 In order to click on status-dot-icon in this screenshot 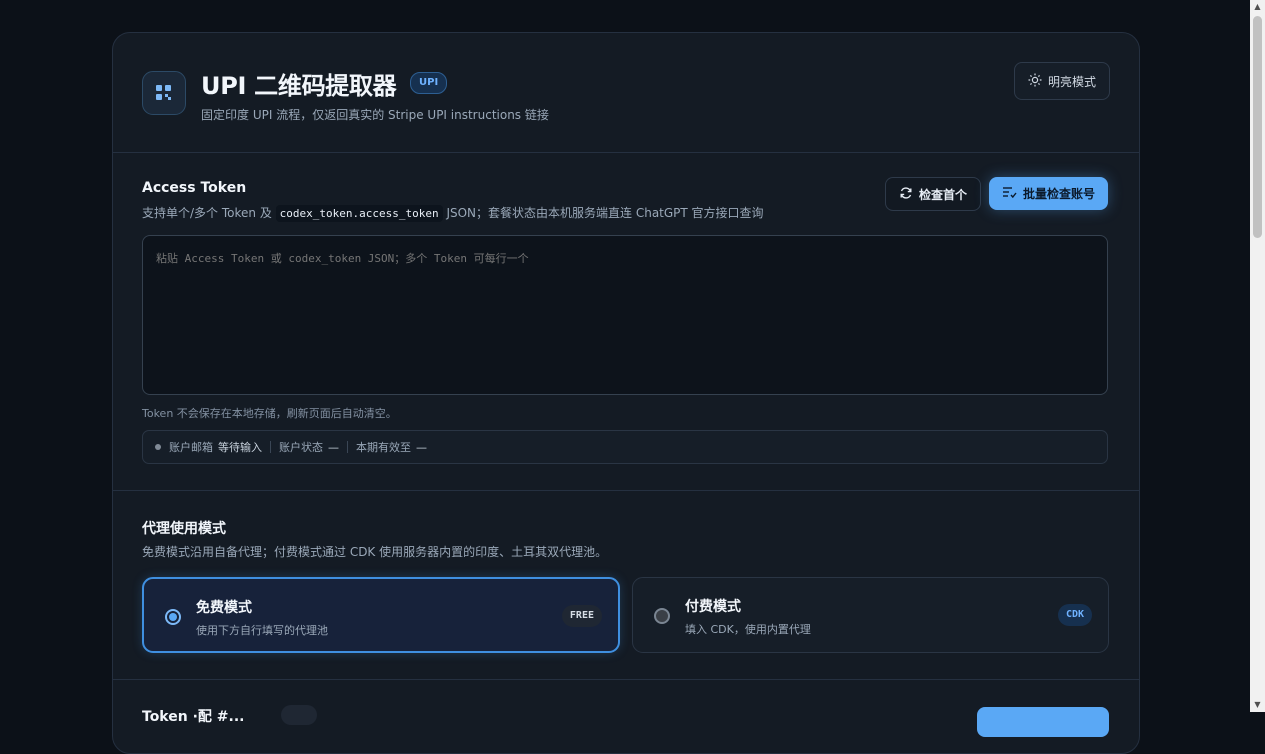, I will do `click(158, 447)`.